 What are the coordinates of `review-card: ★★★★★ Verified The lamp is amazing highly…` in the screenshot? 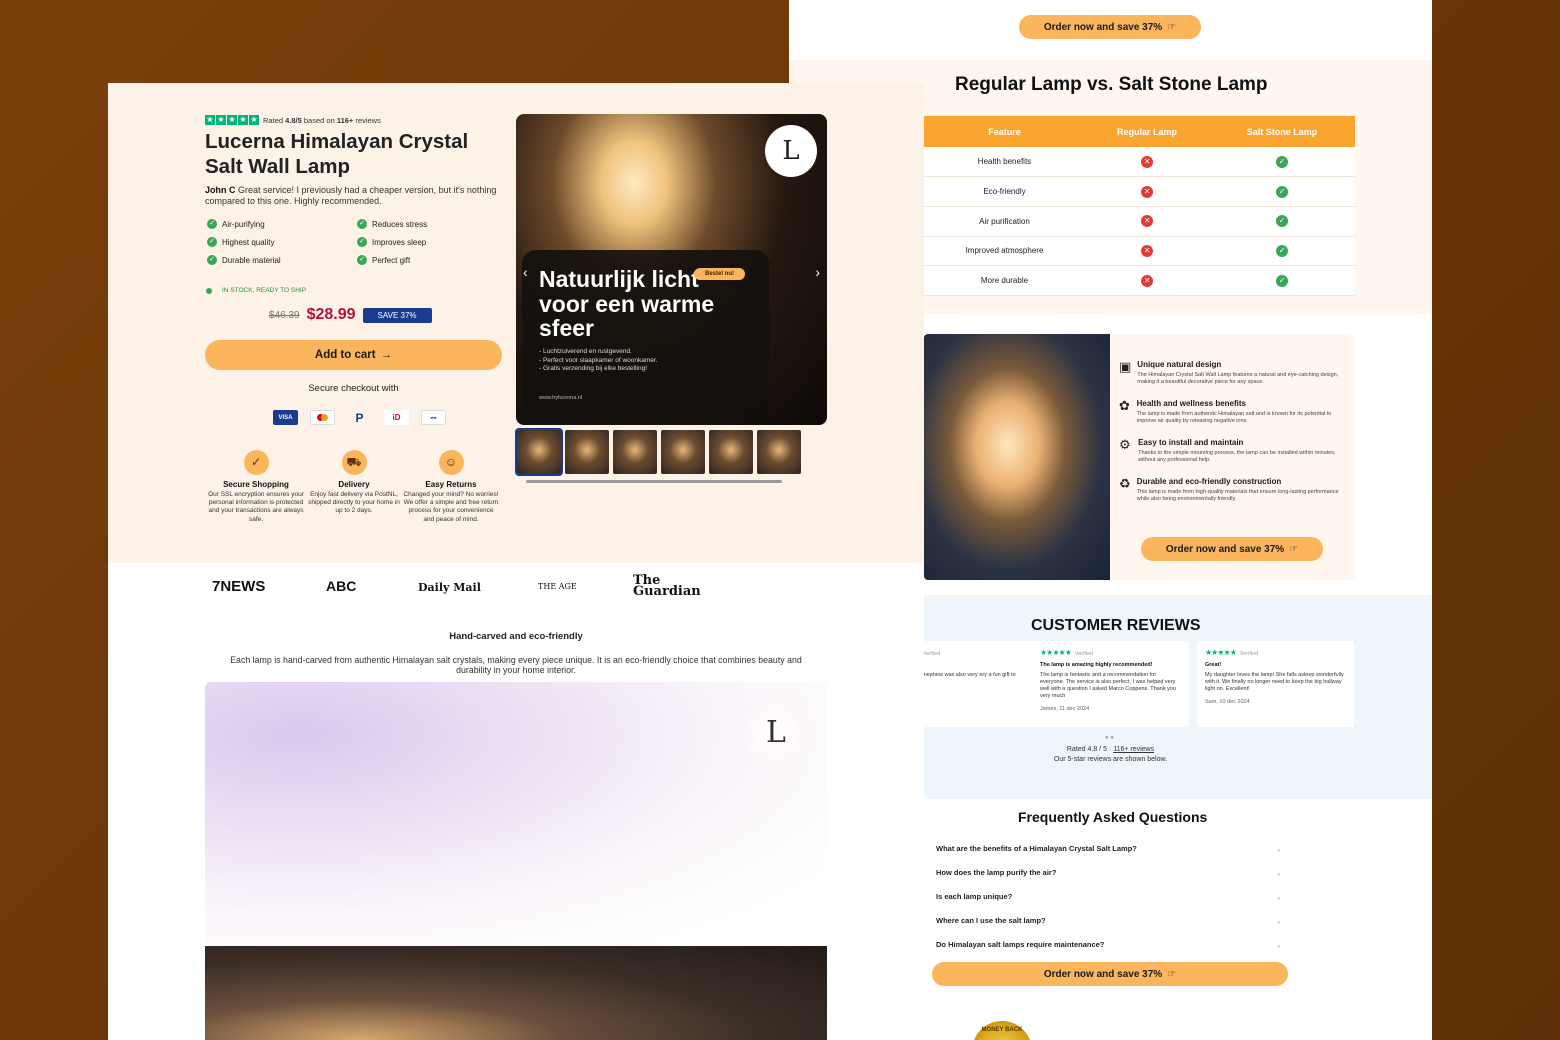 It's located at (1110, 684).